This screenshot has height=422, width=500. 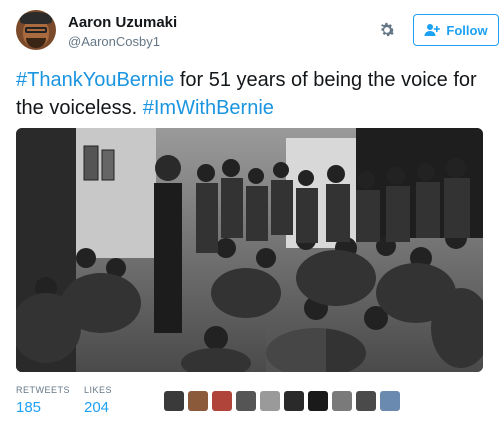 I want to click on avatar, so click(x=36, y=30).